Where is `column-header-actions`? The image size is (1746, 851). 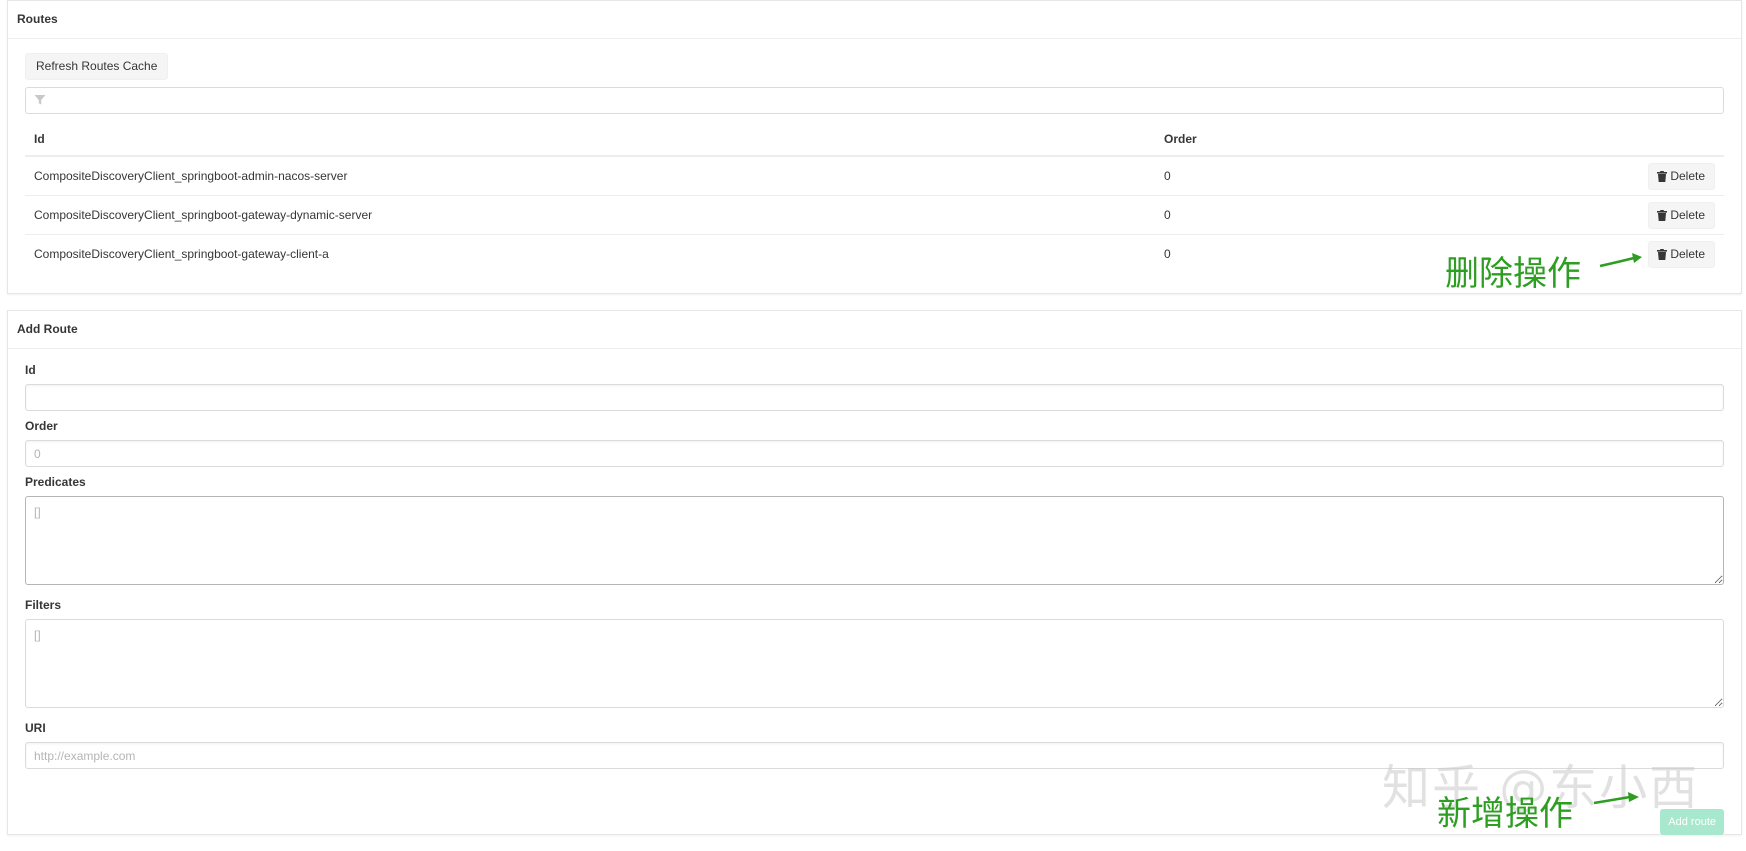
column-header-actions is located at coordinates (1546, 140).